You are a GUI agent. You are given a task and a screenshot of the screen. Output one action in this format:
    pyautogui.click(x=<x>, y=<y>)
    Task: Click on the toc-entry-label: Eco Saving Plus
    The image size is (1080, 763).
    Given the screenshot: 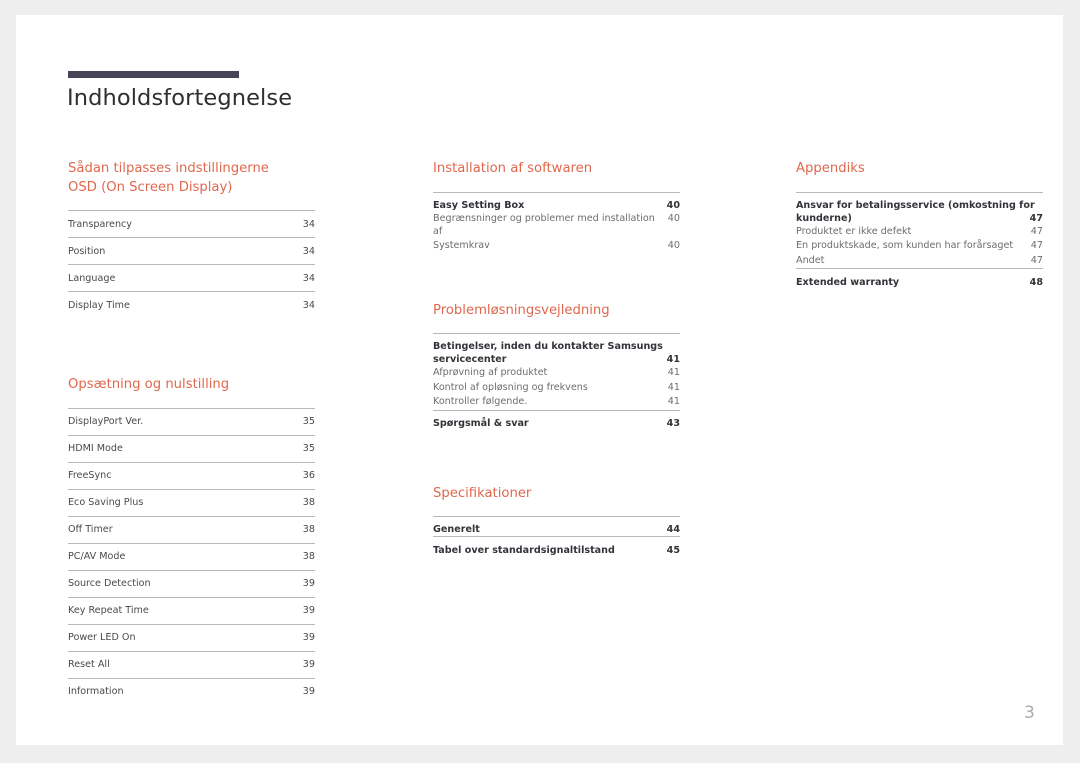 What is the action you would take?
    pyautogui.click(x=106, y=503)
    